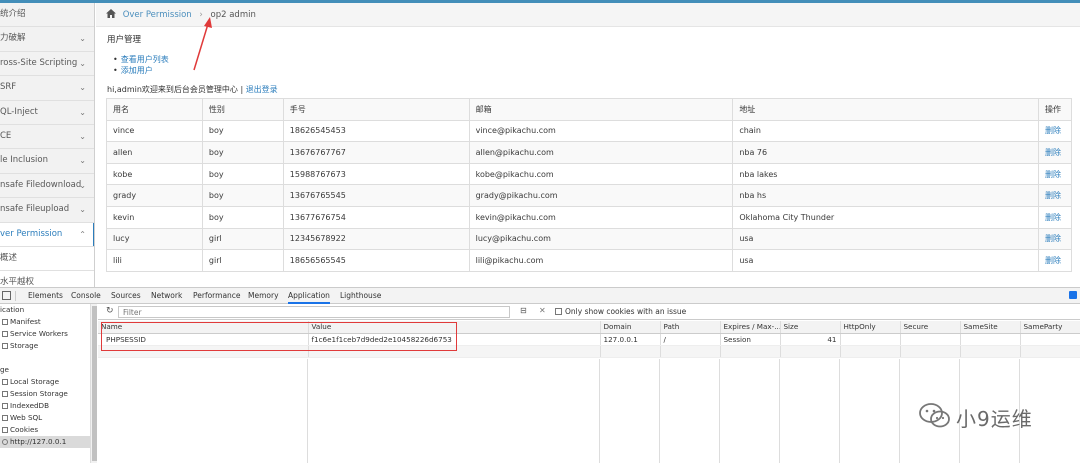  Describe the element at coordinates (810, 339) in the screenshot. I see `cookie-size: 41` at that location.